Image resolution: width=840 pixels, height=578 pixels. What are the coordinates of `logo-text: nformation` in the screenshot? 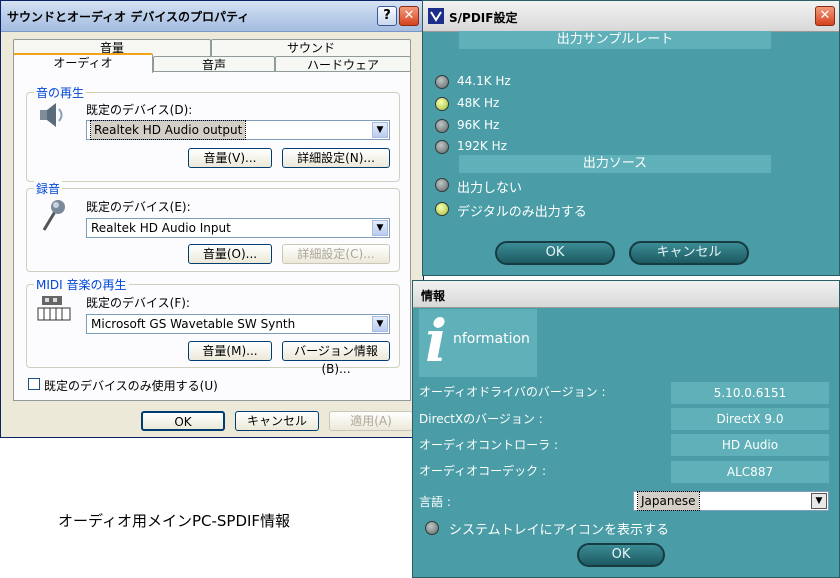 It's located at (491, 339).